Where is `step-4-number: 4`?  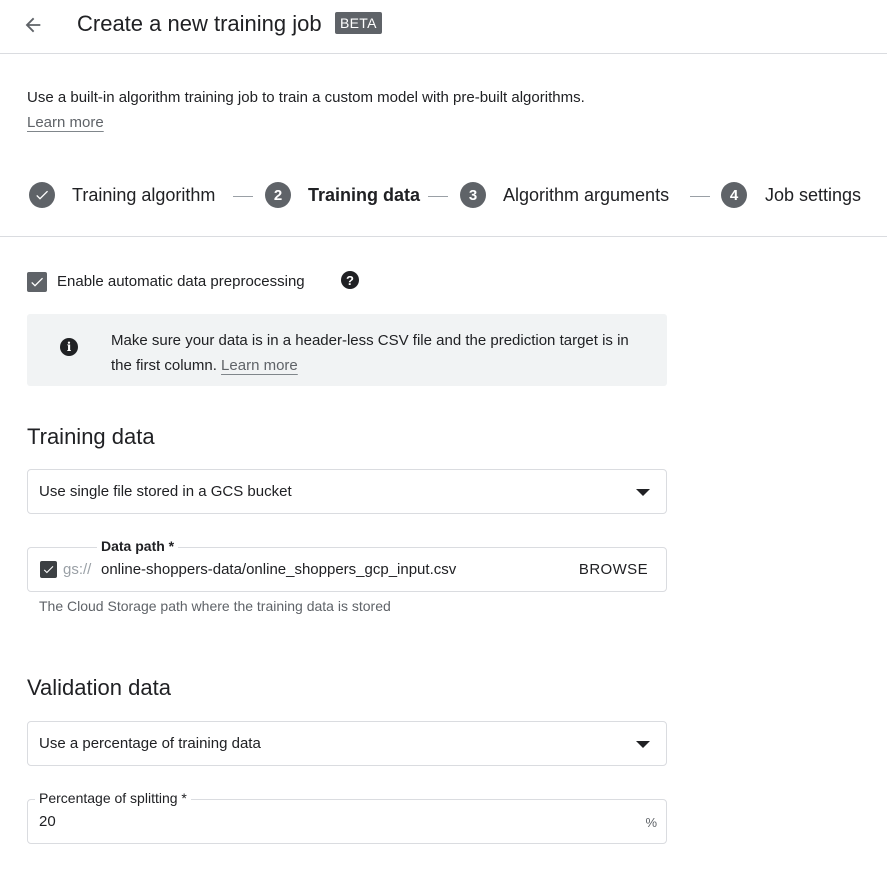
step-4-number: 4 is located at coordinates (734, 195).